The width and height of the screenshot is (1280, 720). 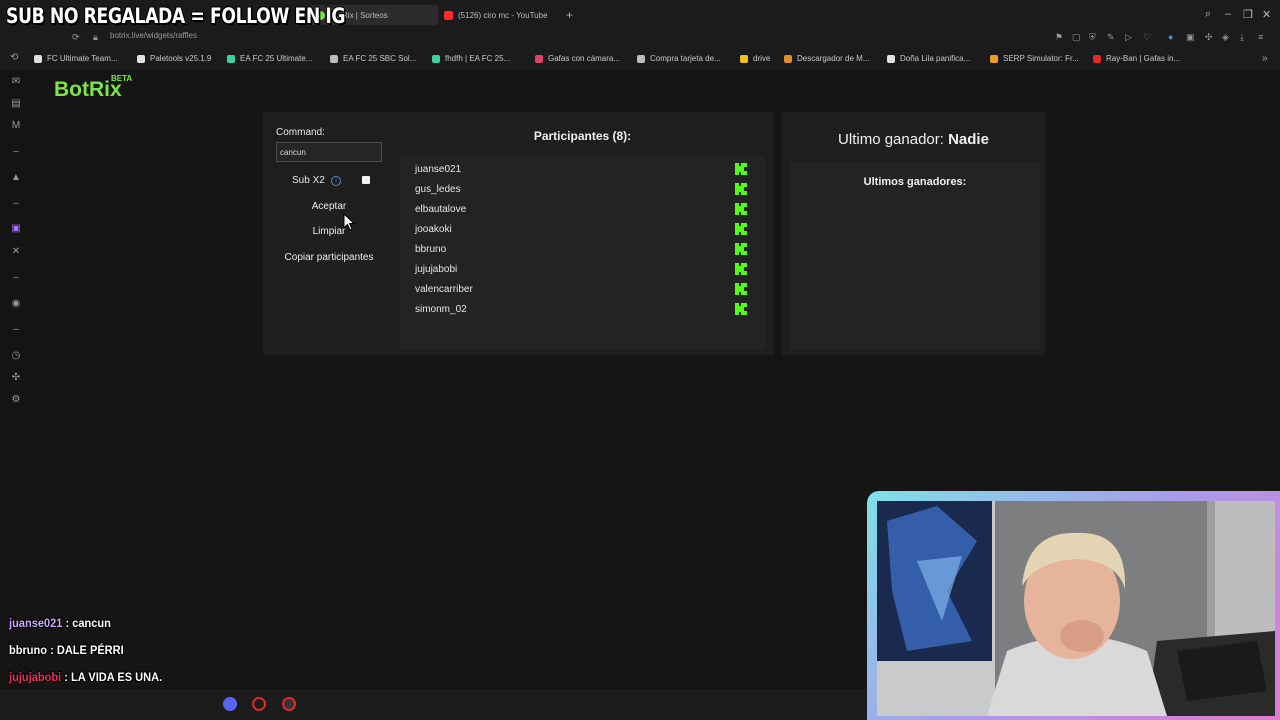 What do you see at coordinates (336, 181) in the screenshot?
I see `info-icon: i` at bounding box center [336, 181].